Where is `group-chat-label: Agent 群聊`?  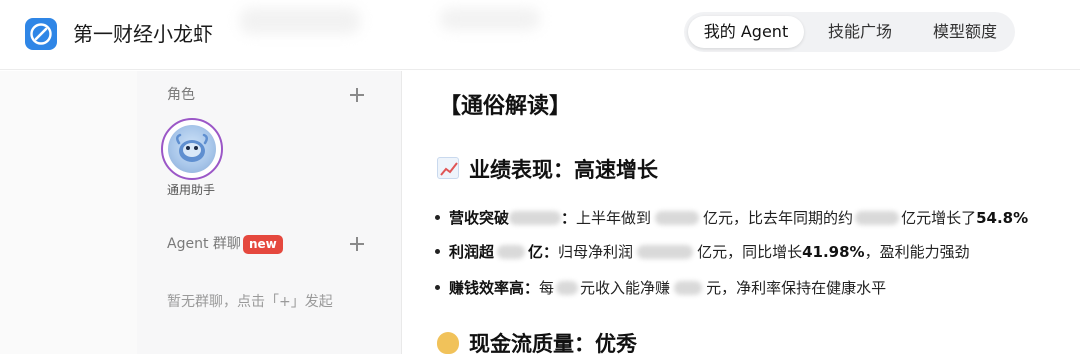 group-chat-label: Agent 群聊 is located at coordinates (204, 244).